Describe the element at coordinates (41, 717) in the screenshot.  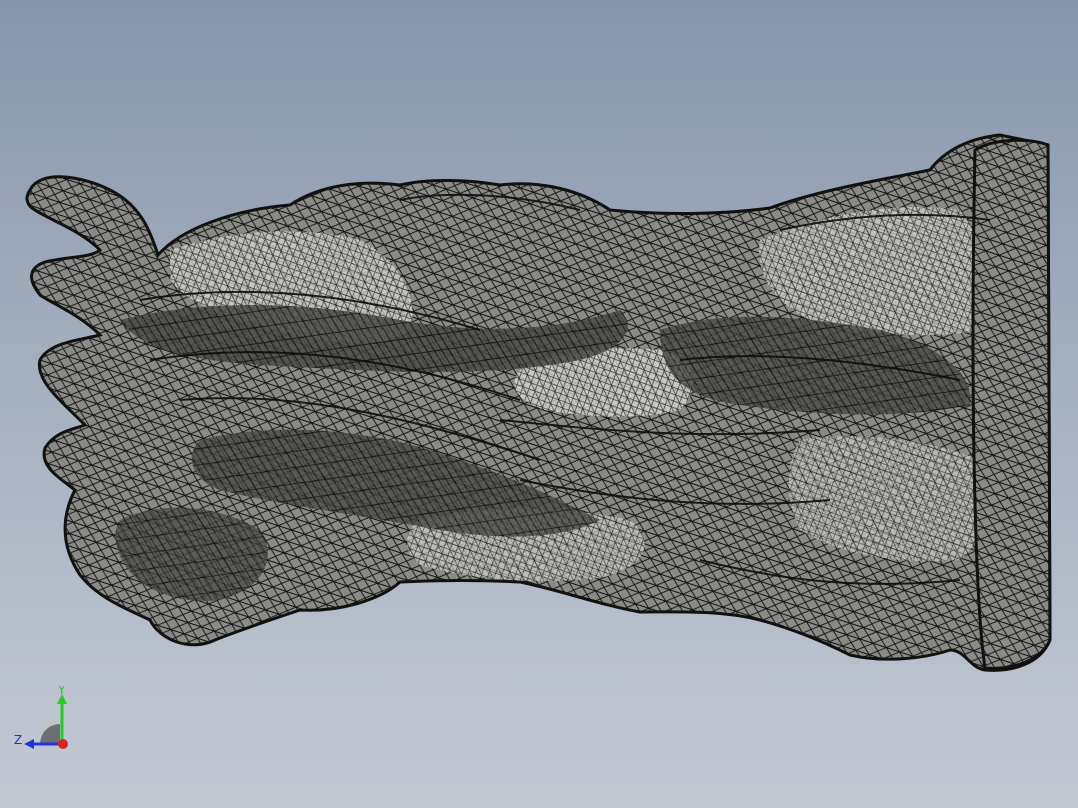
I see `view-triad: Y Z` at that location.